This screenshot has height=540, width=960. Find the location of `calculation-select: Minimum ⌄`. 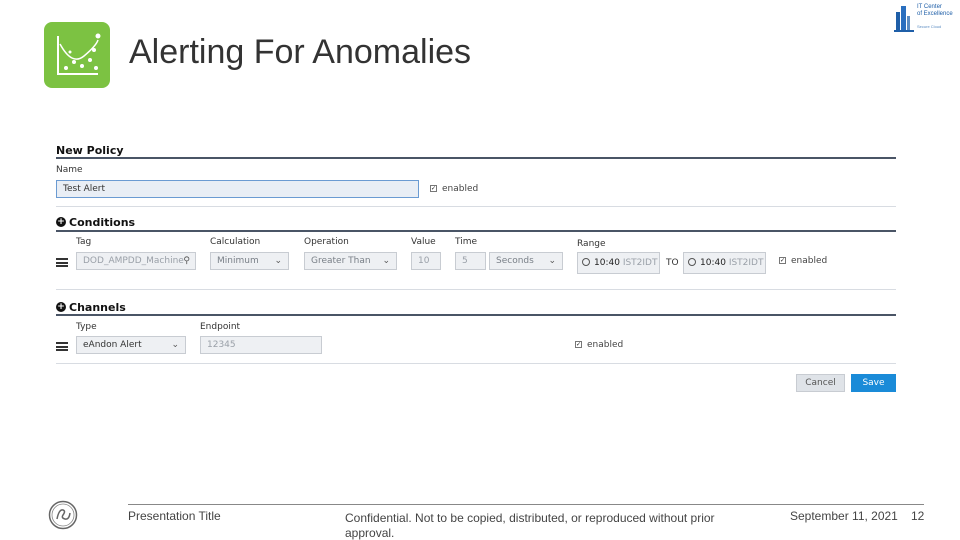

calculation-select: Minimum ⌄ is located at coordinates (249, 261).